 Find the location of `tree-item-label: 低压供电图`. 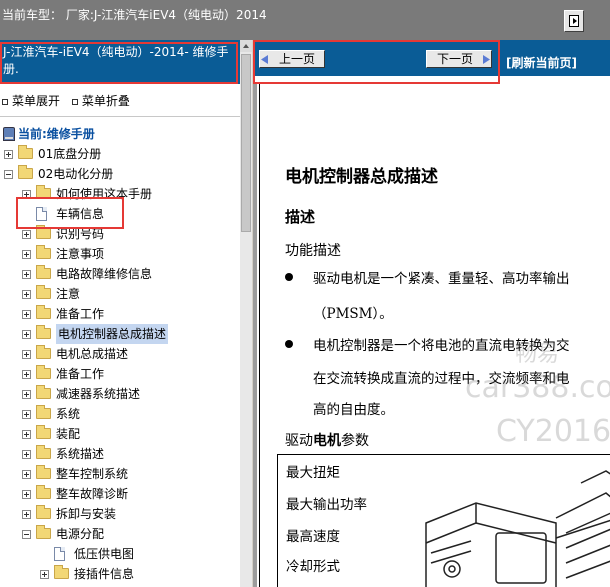

tree-item-label: 低压供电图 is located at coordinates (104, 554).